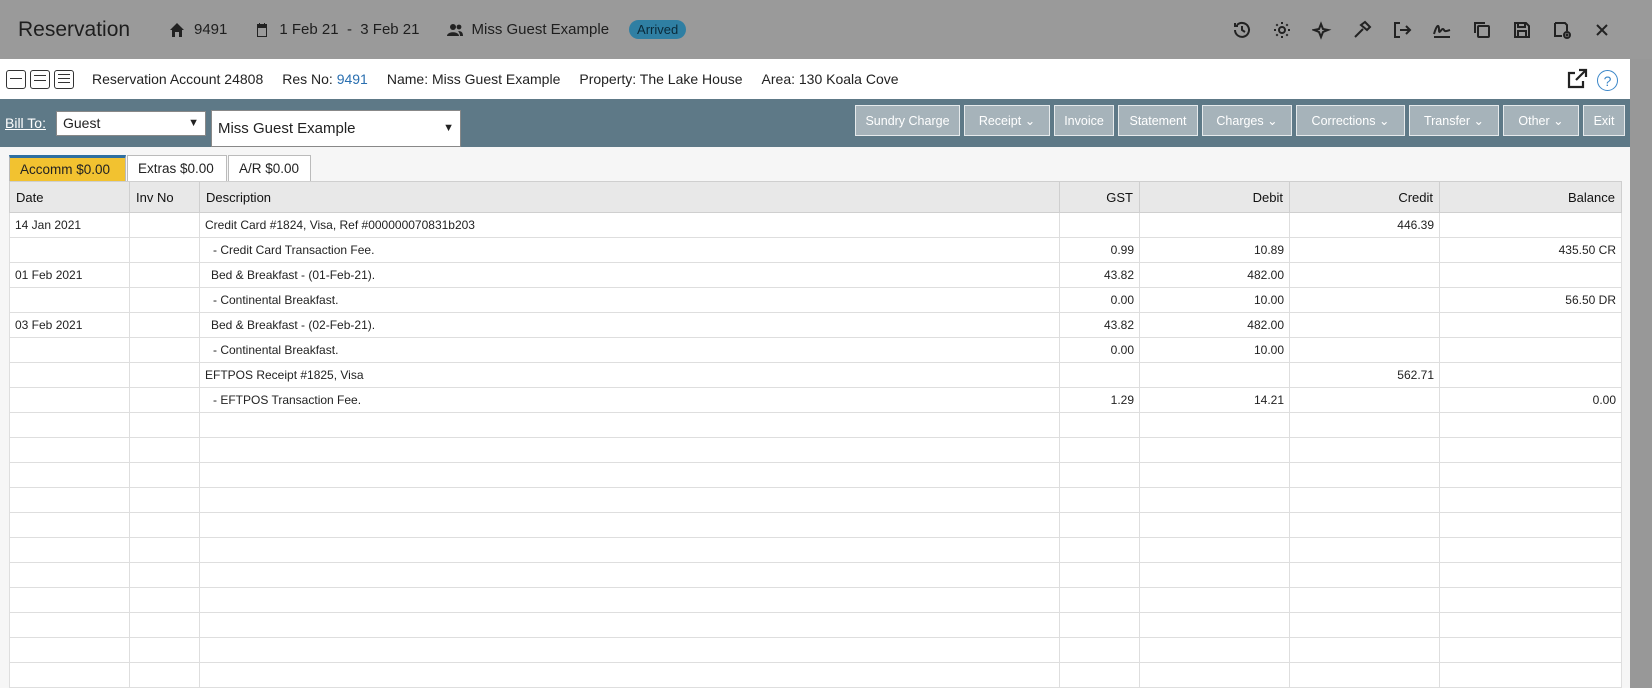  What do you see at coordinates (1562, 30) in the screenshot?
I see `save-close-button` at bounding box center [1562, 30].